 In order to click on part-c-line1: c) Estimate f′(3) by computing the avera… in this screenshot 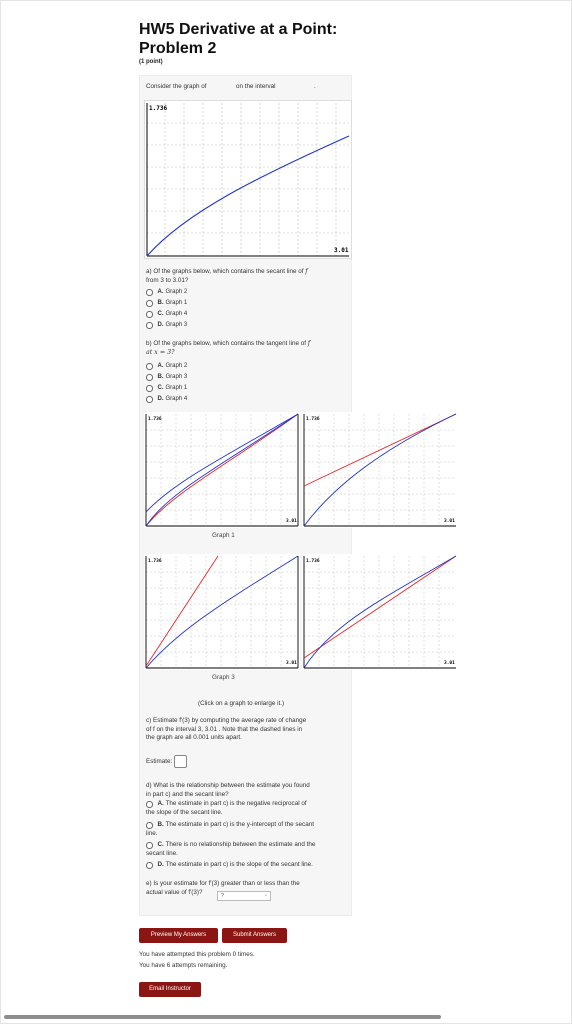, I will do `click(226, 720)`.